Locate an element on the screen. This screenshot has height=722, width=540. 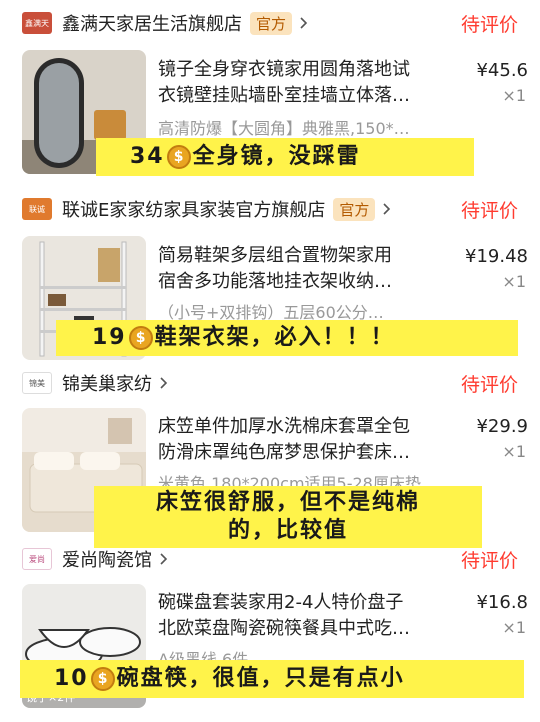
banner-text: 床笠很舒服，但不是纯棉 is located at coordinates (287, 502).